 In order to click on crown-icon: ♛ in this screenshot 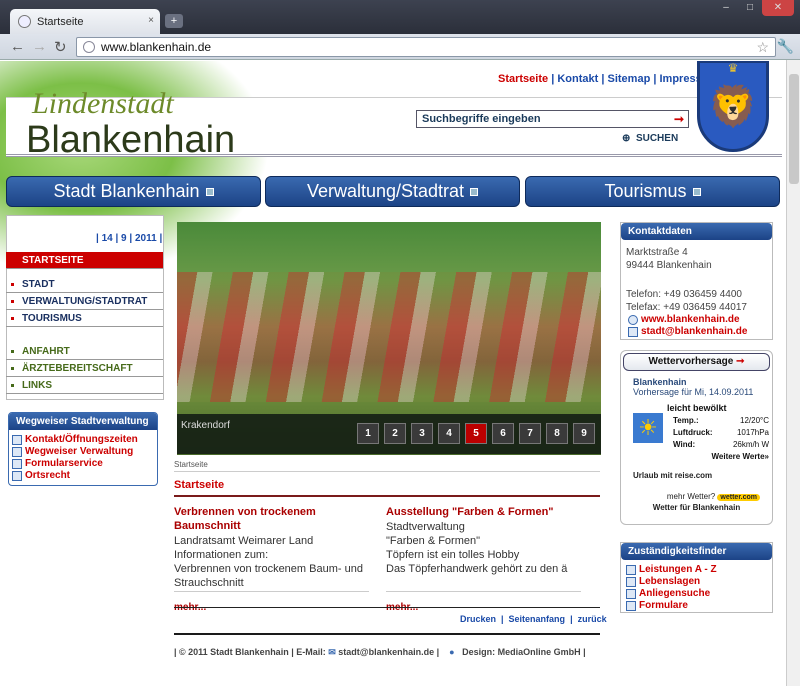, I will do `click(733, 68)`.